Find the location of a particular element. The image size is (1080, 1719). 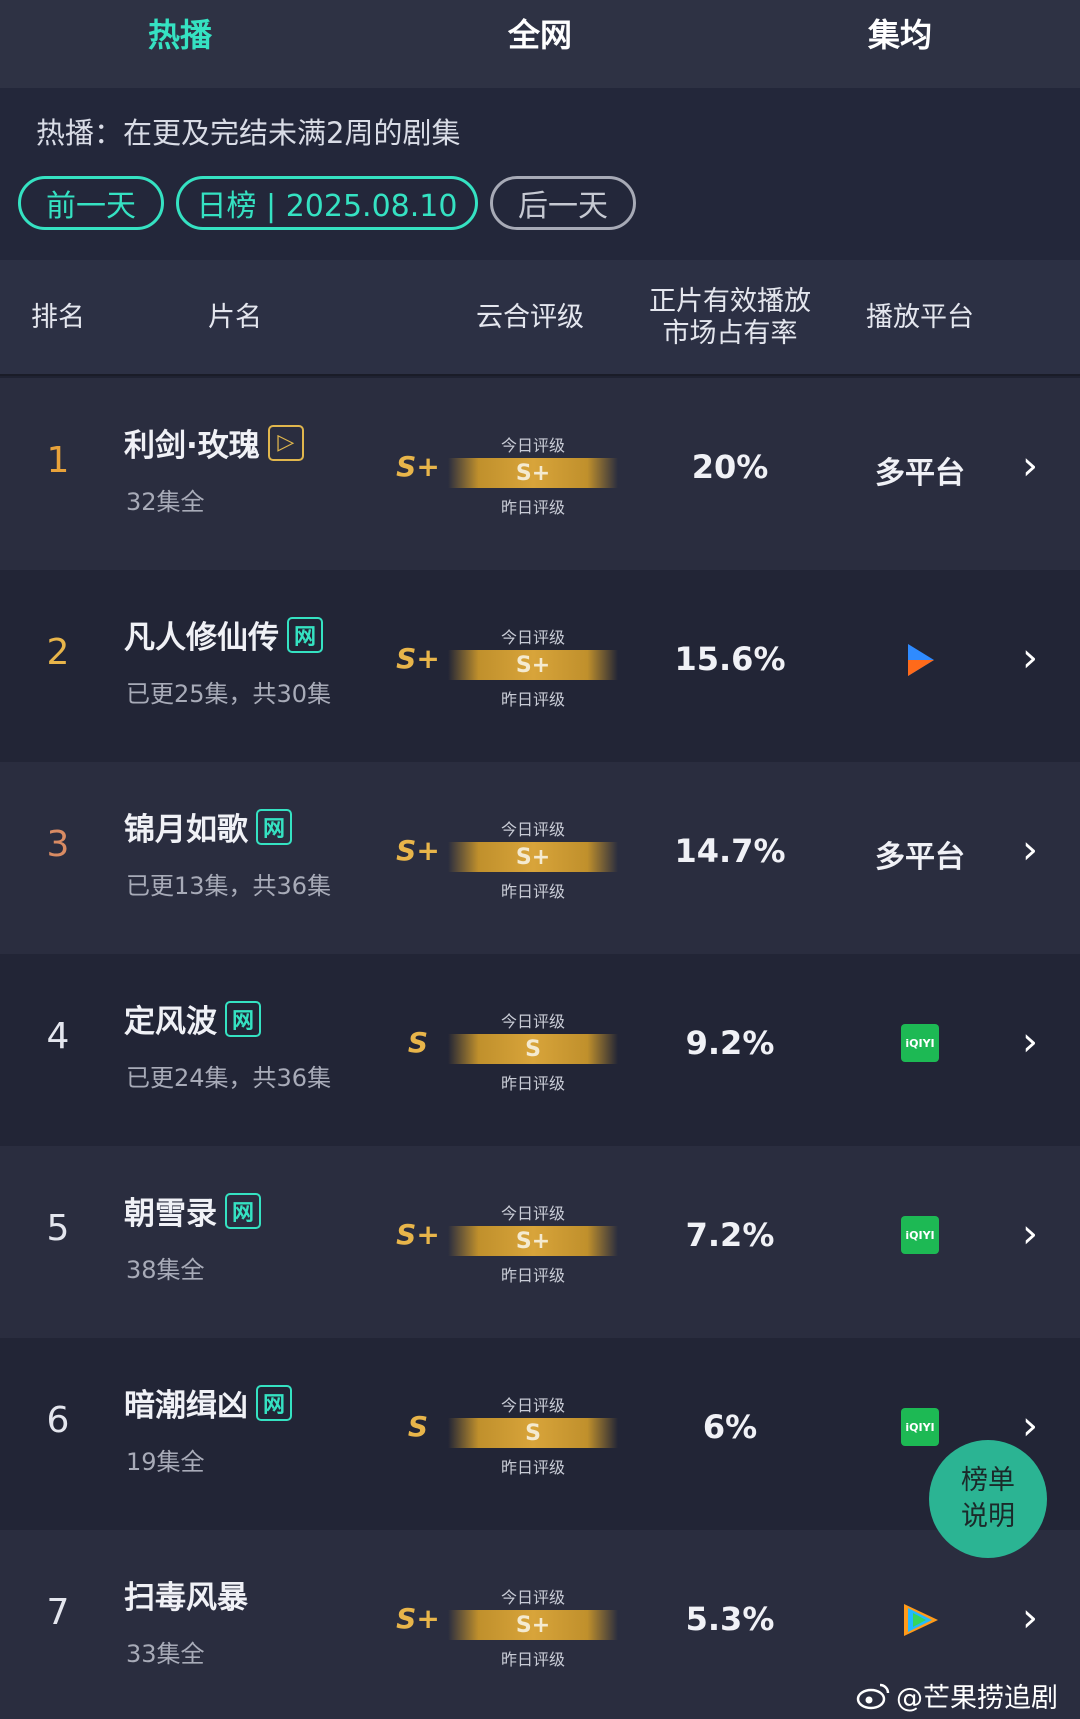

drama-title-line: 暗潮缉凶网 is located at coordinates (208, 1402).